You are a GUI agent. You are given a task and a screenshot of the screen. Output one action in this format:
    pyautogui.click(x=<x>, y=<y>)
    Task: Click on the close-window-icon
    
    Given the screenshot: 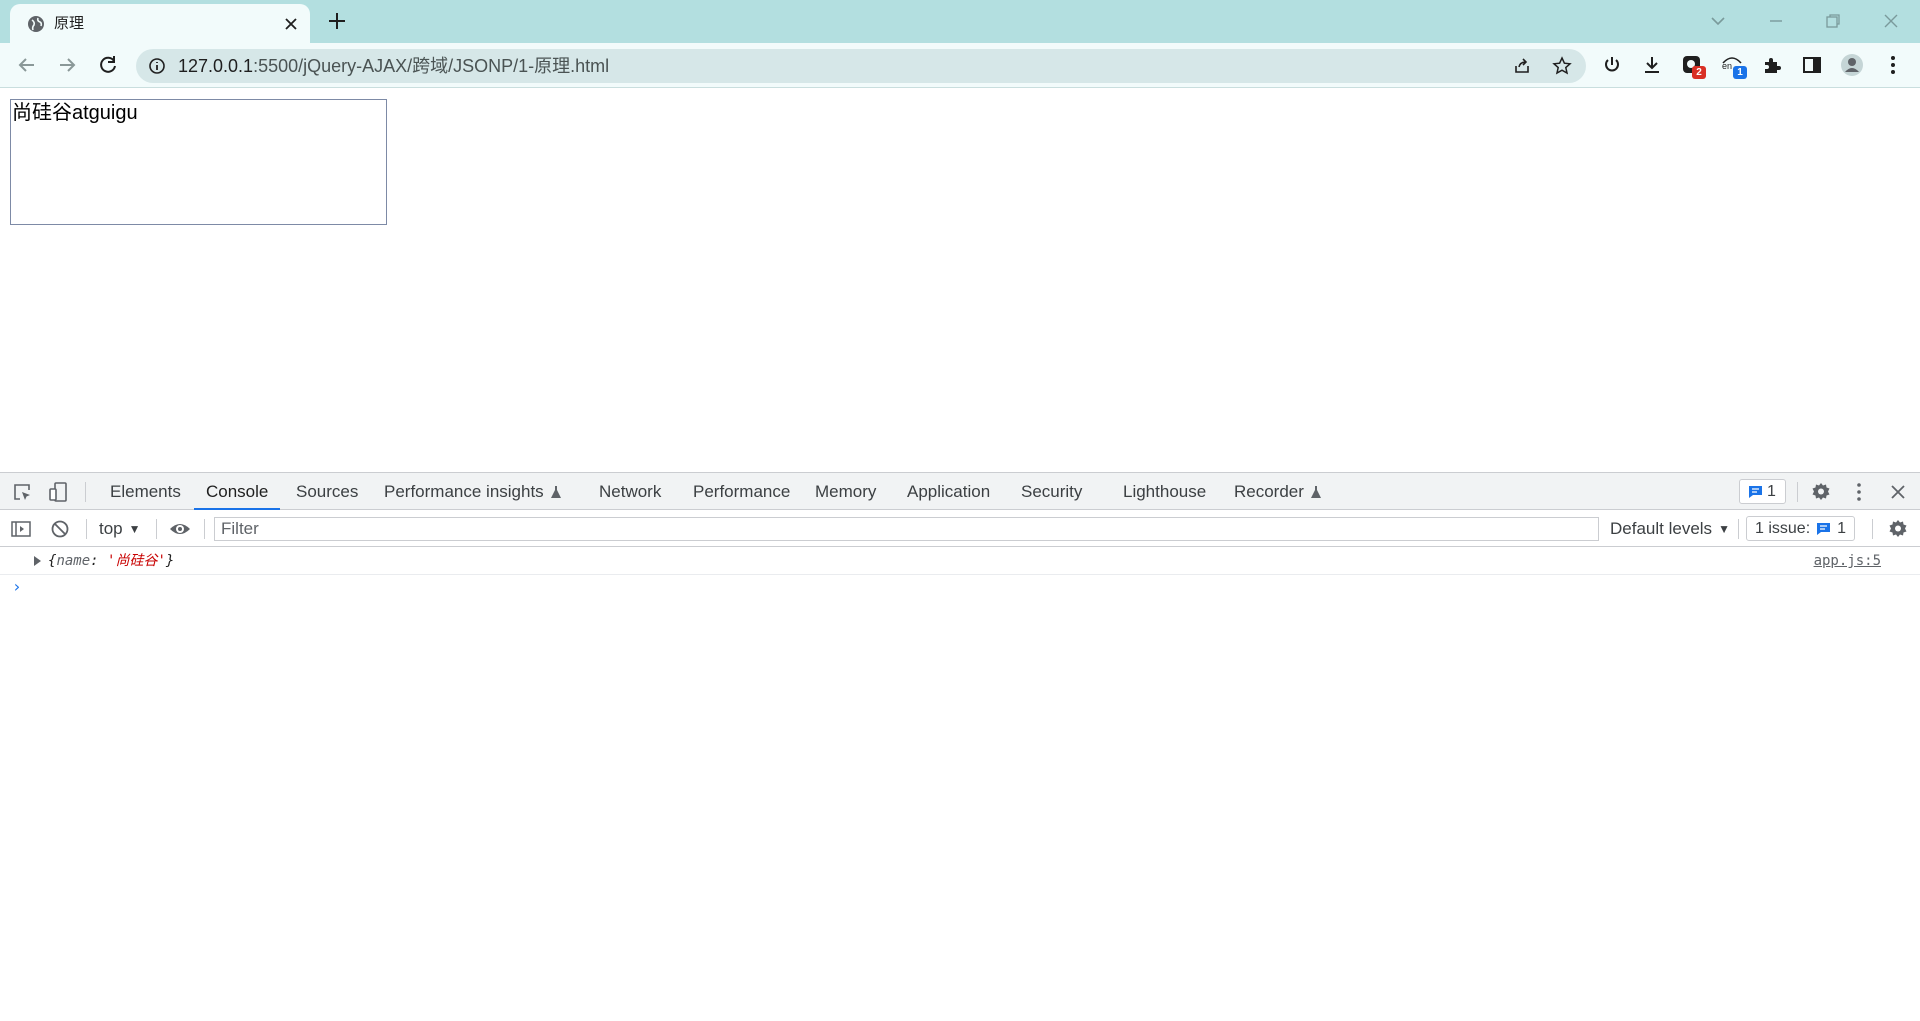 What is the action you would take?
    pyautogui.click(x=1891, y=21)
    